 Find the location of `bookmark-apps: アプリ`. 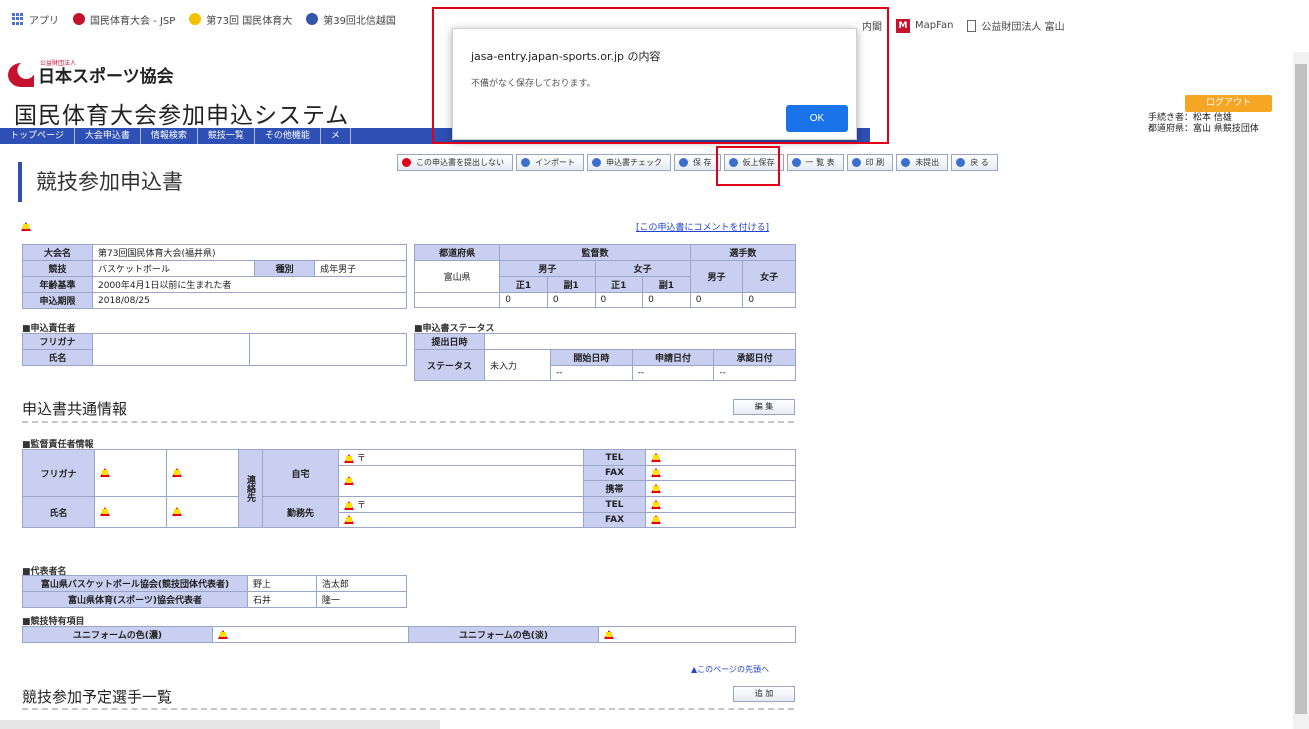

bookmark-apps: アプリ is located at coordinates (35, 19).